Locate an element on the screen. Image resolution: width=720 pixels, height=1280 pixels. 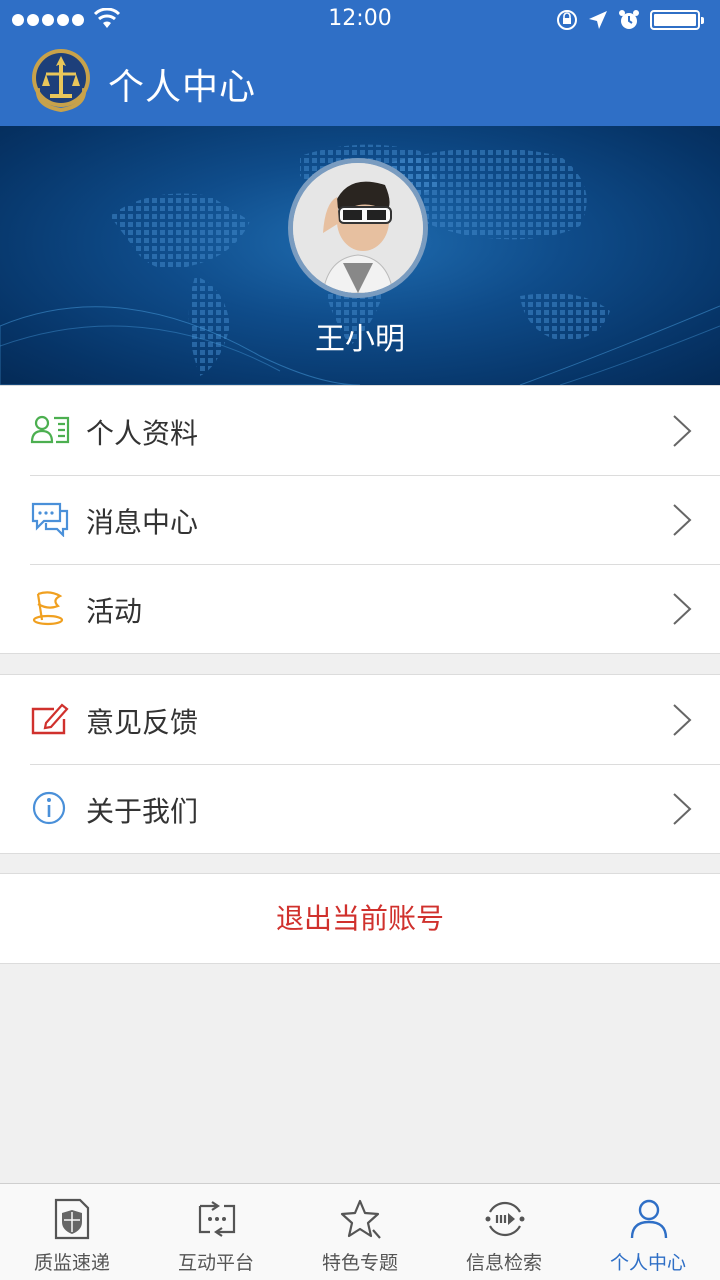
menu-group-support: 意见反馈 关于我们 is located at coordinates (360, 764).